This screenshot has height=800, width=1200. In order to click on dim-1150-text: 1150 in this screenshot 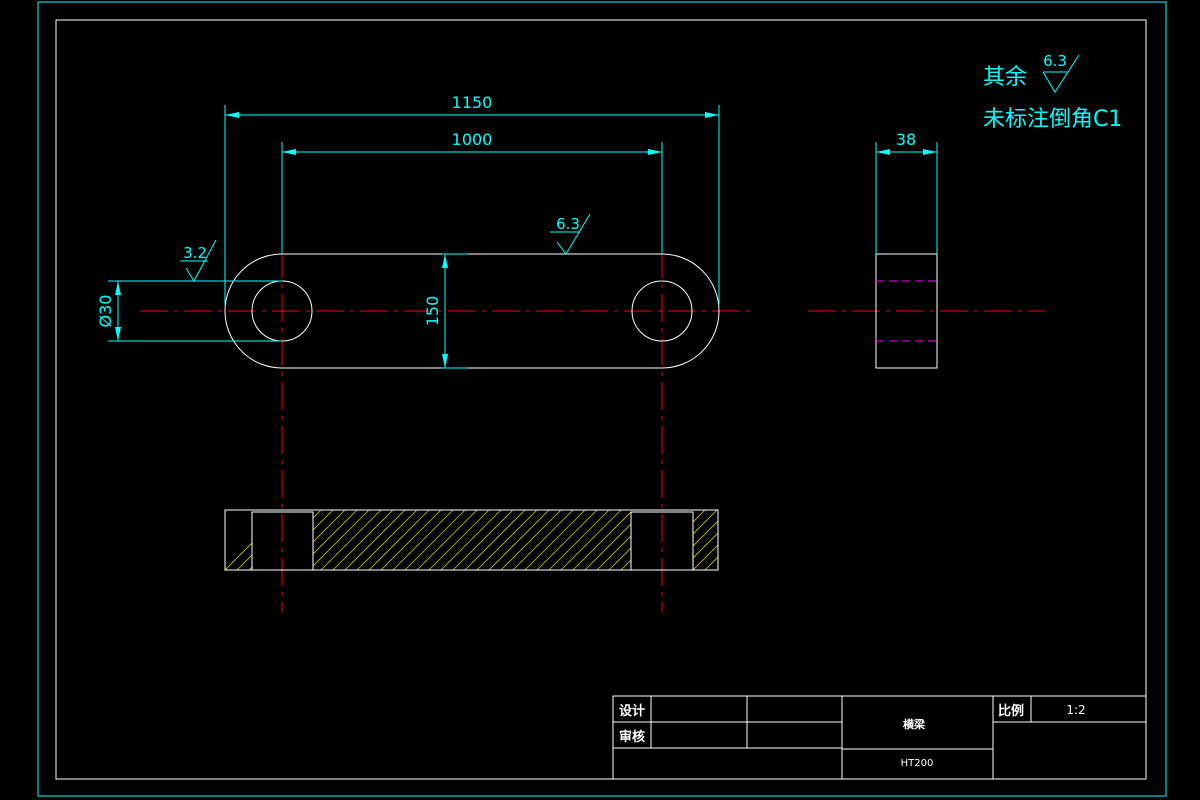, I will do `click(472, 102)`.